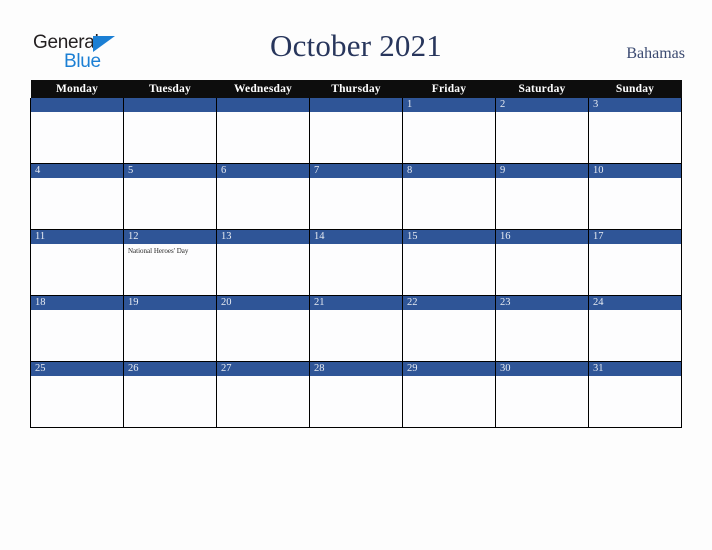 This screenshot has width=712, height=550. I want to click on calendar-day-cell: 31, so click(635, 394).